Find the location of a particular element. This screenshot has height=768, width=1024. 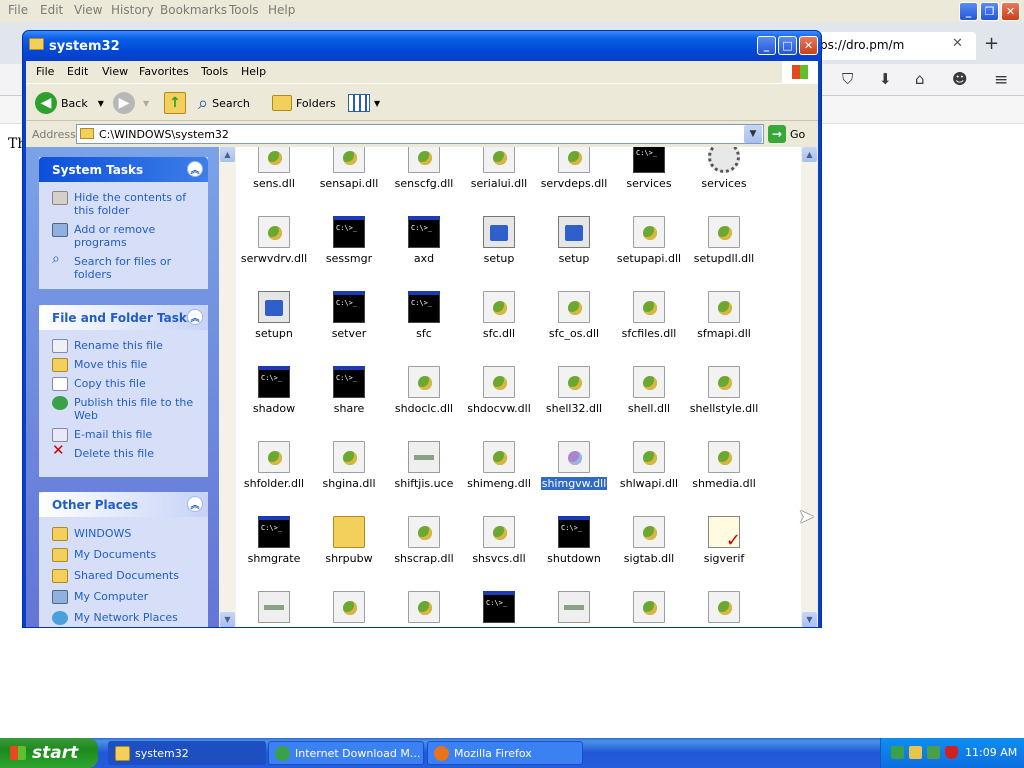

folders-button: Folders is located at coordinates (304, 103).